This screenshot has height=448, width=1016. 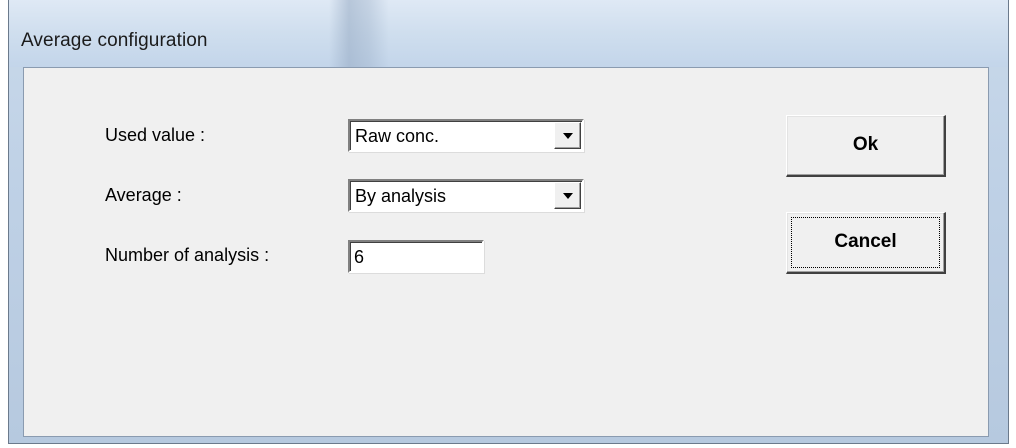 What do you see at coordinates (466, 195) in the screenshot?
I see `average-dropdown: By analysis` at bounding box center [466, 195].